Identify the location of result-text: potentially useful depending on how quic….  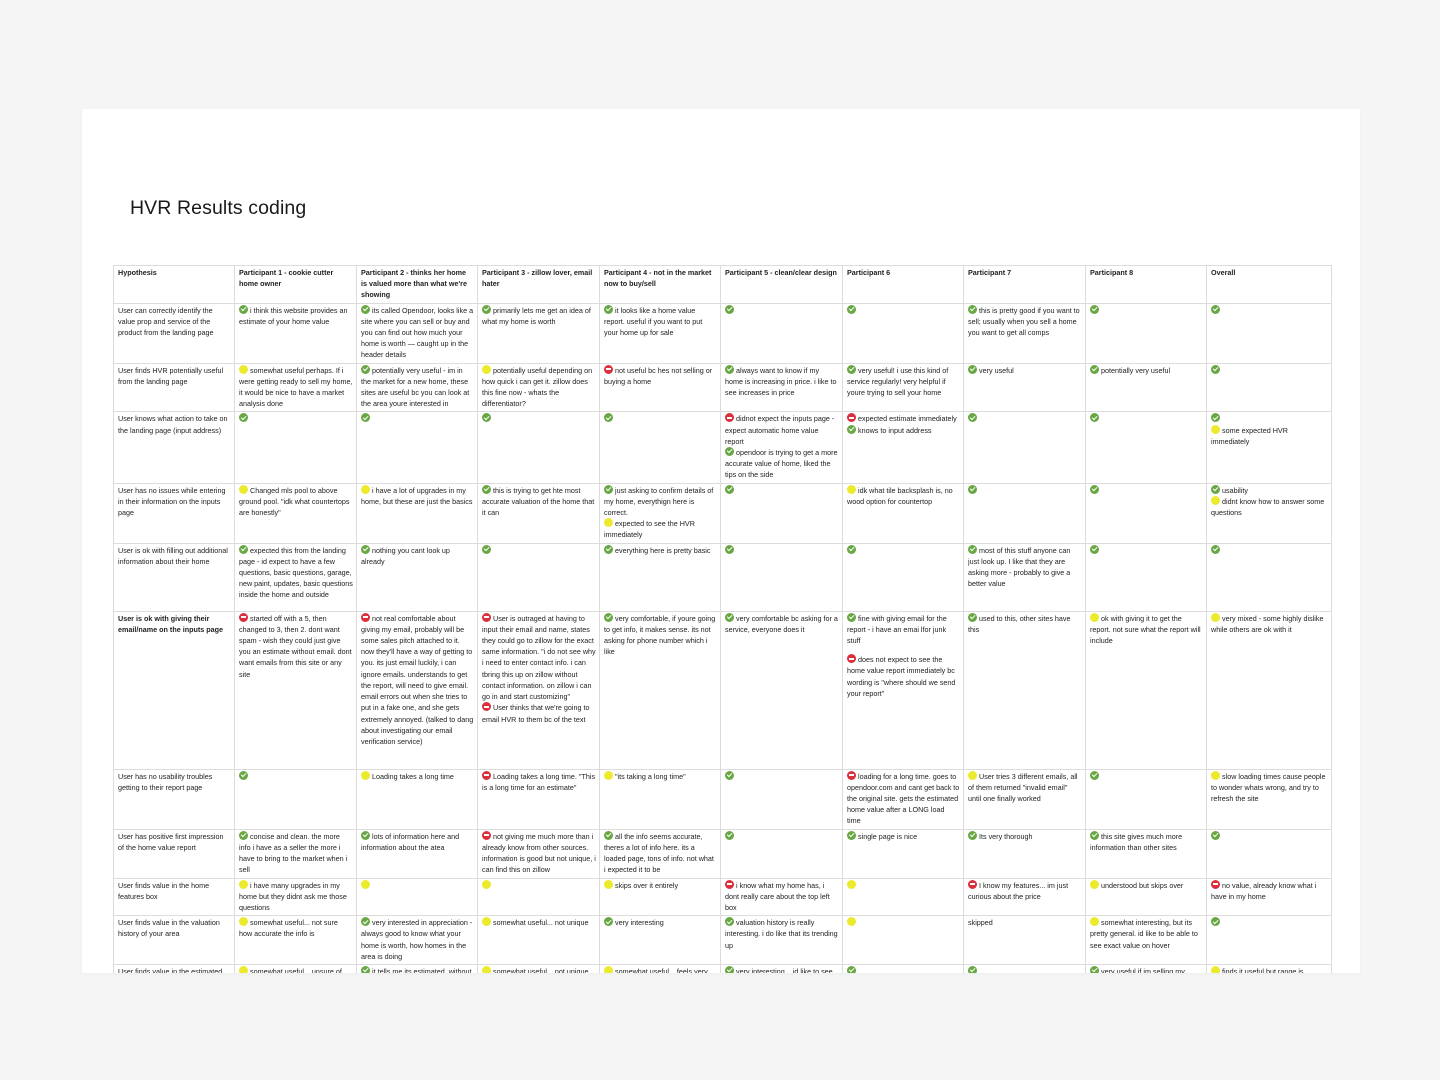
(537, 387).